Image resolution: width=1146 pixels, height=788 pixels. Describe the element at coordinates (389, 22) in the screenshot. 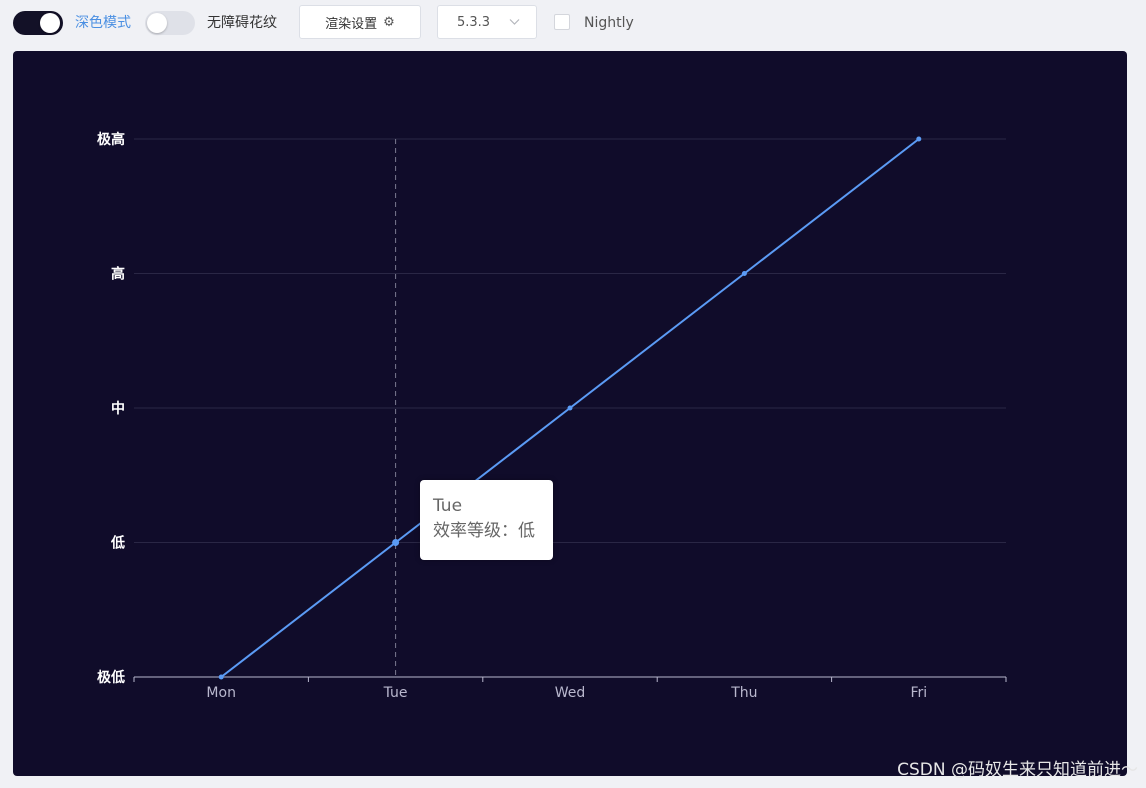

I see `gear-icon: ⚙` at that location.